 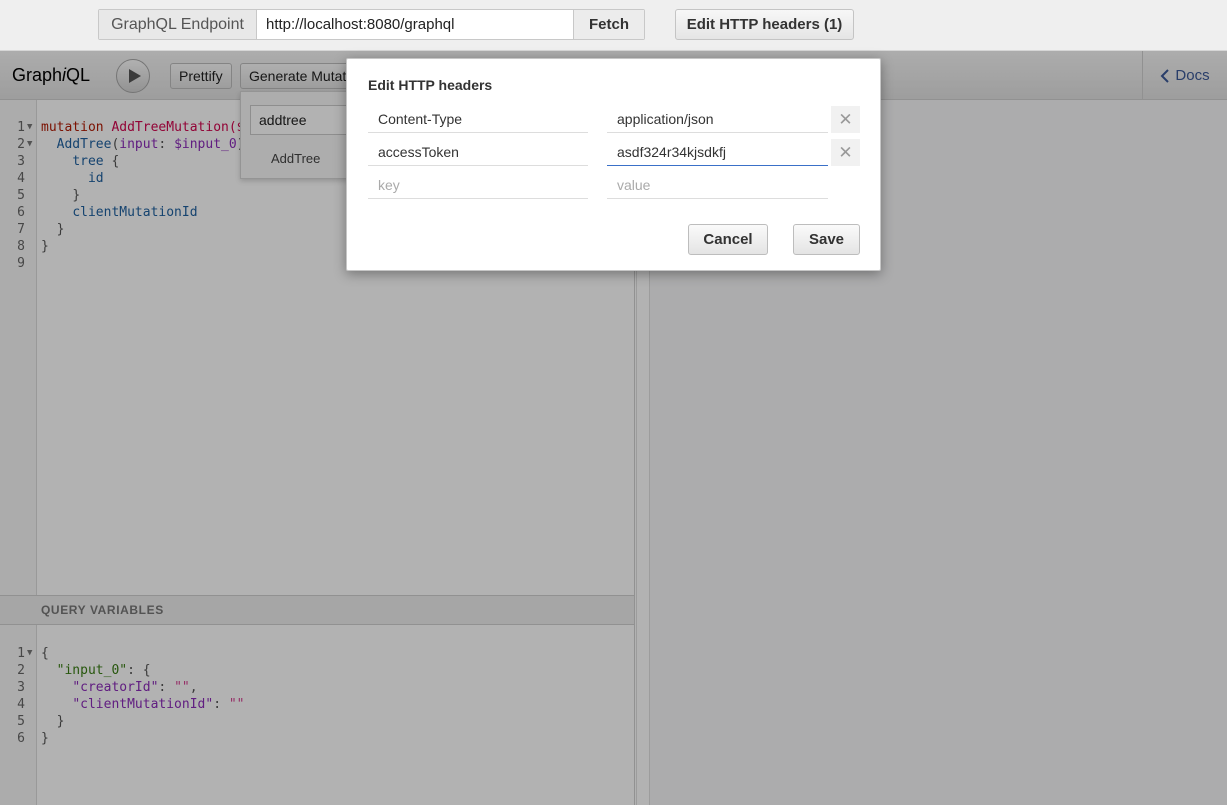 I want to click on save-button: Save, so click(x=826, y=239).